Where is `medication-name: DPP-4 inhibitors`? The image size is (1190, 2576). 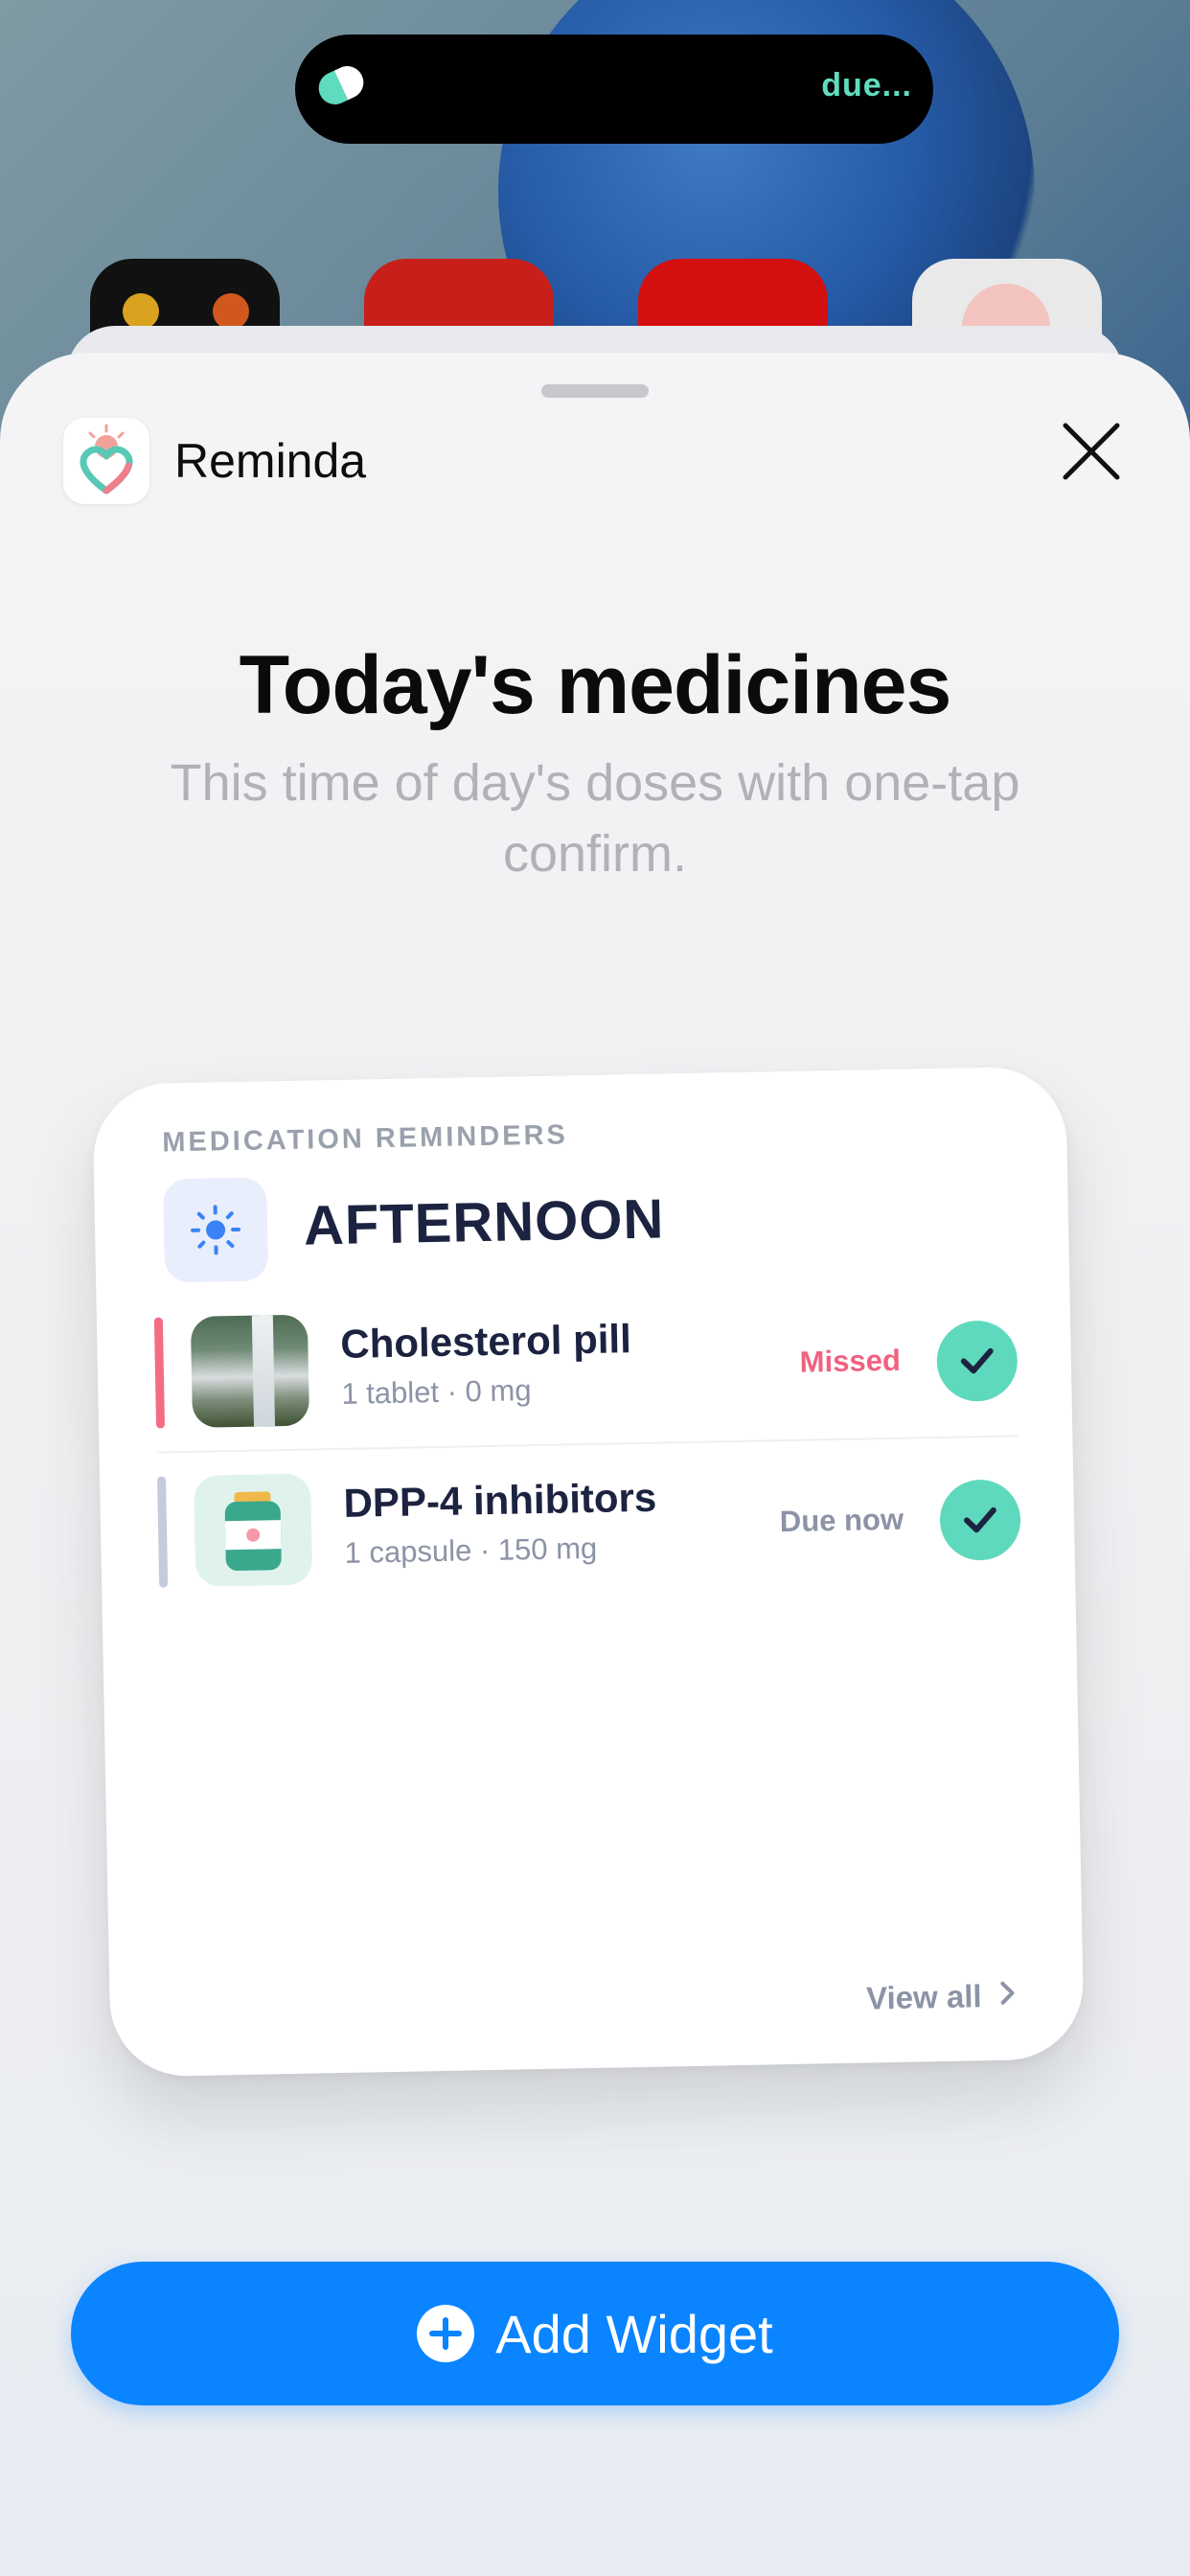
medication-name: DPP-4 inhibitors is located at coordinates (500, 1500).